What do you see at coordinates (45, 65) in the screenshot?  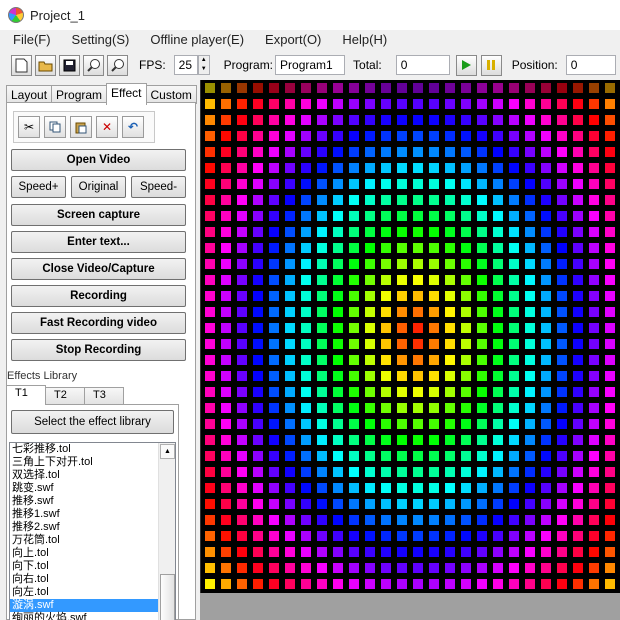 I see `open-folder-icon` at bounding box center [45, 65].